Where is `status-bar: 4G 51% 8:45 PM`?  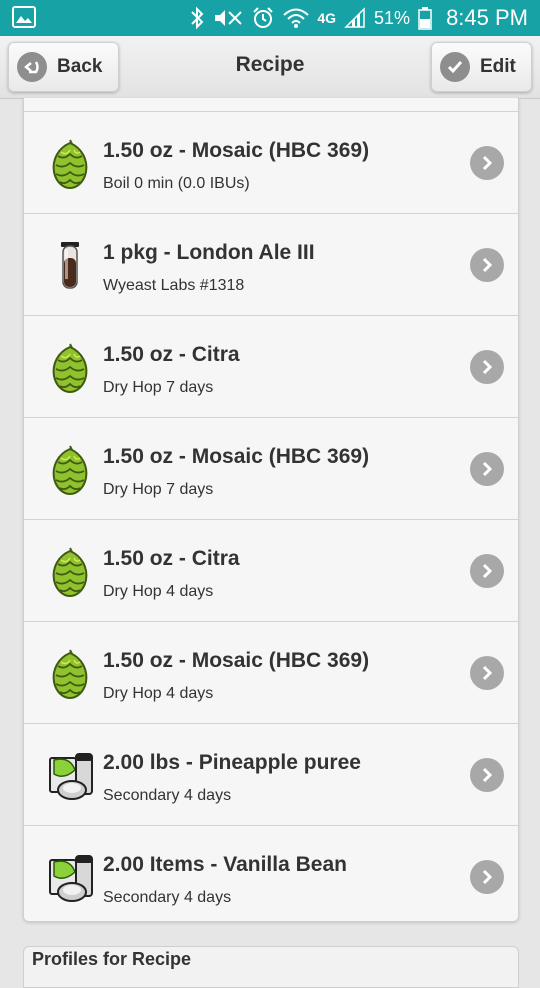 status-bar: 4G 51% 8:45 PM is located at coordinates (270, 18).